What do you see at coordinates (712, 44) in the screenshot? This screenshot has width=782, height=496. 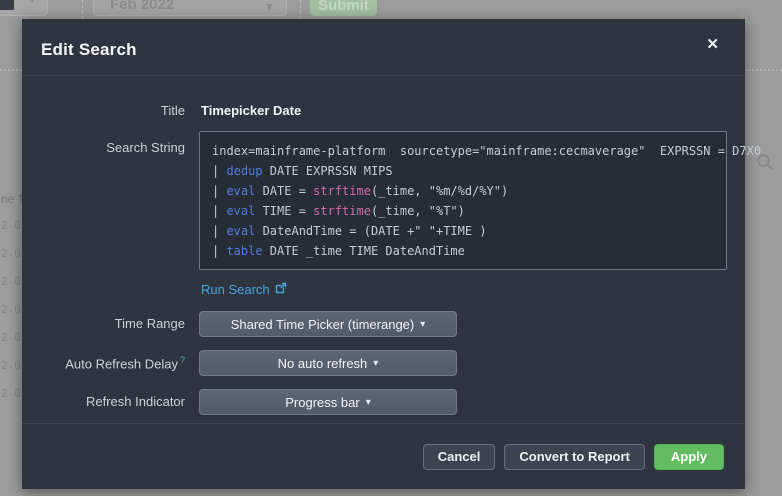 I see `close-icon: ✕` at bounding box center [712, 44].